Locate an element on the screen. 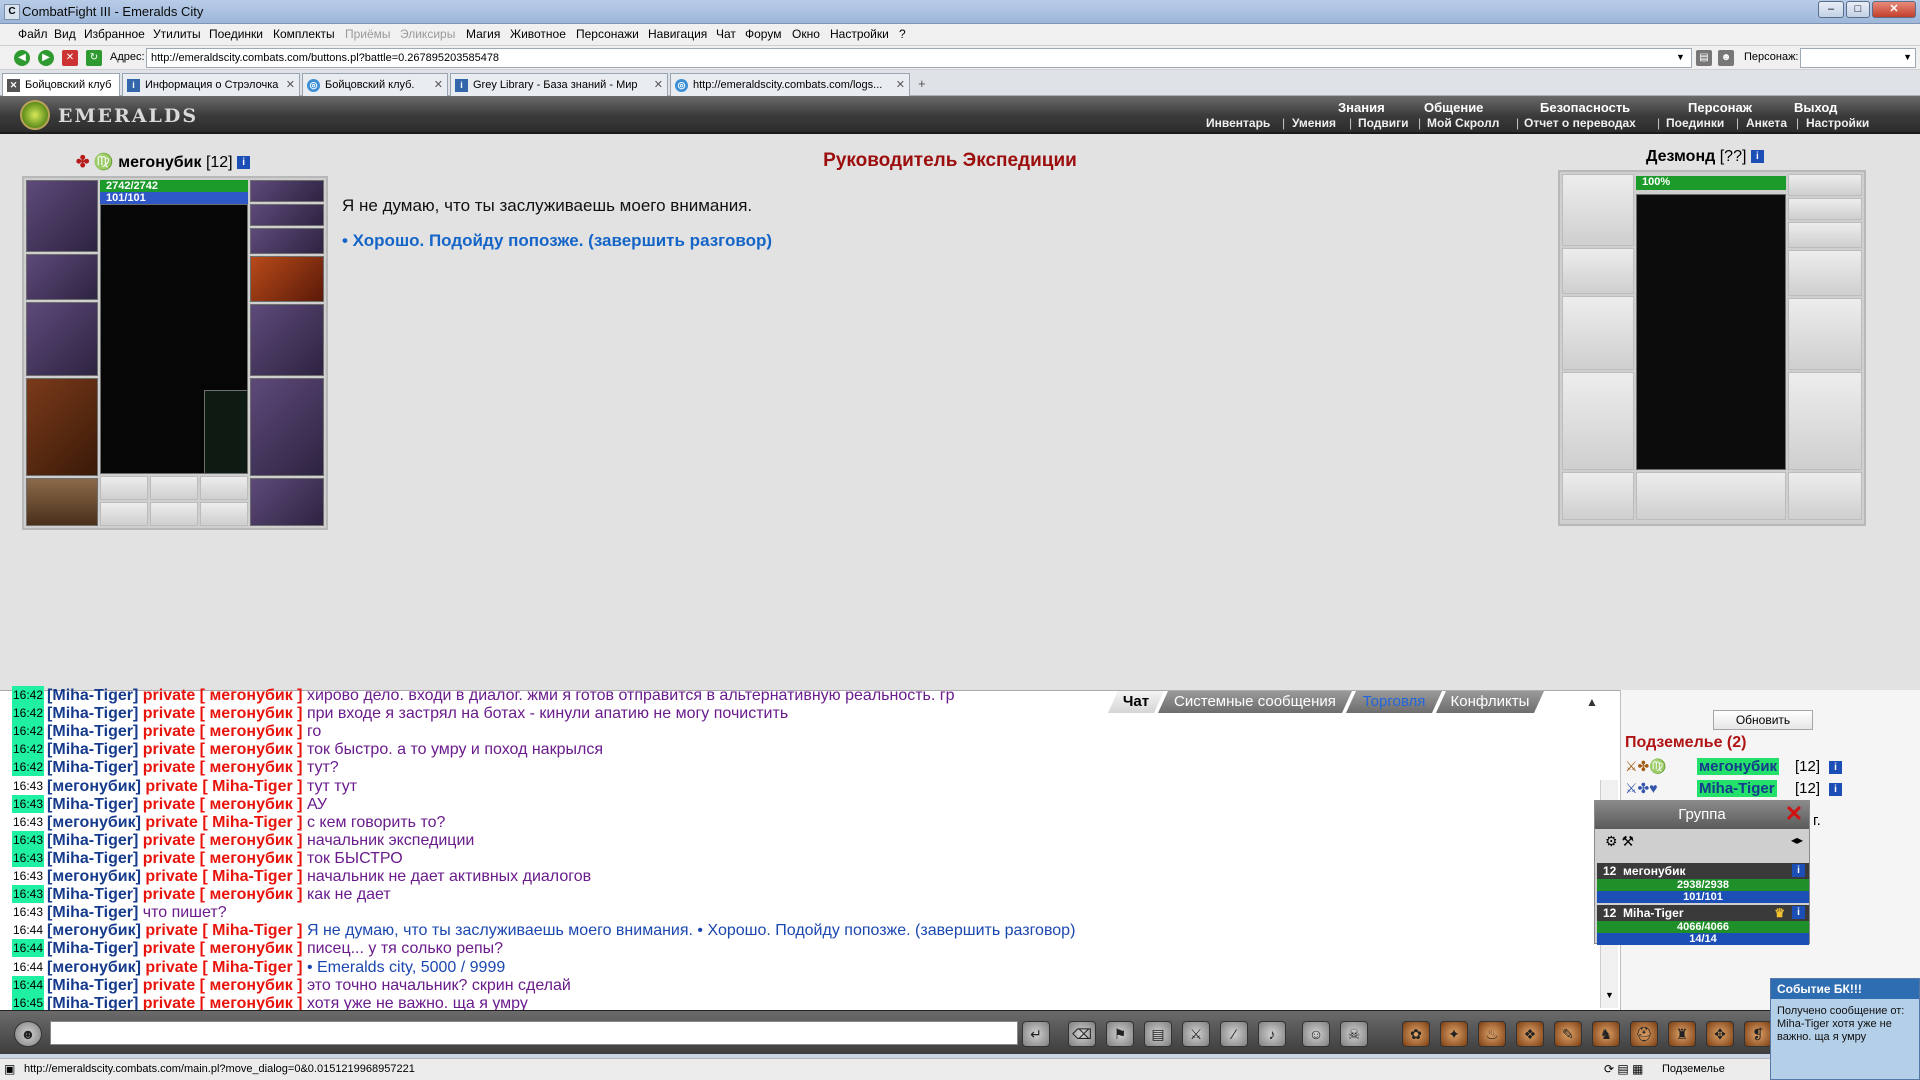 The height and width of the screenshot is (1080, 1920). tab-fight-club-2: ◎ Бойцовский клуб. ✕ is located at coordinates (375, 84).